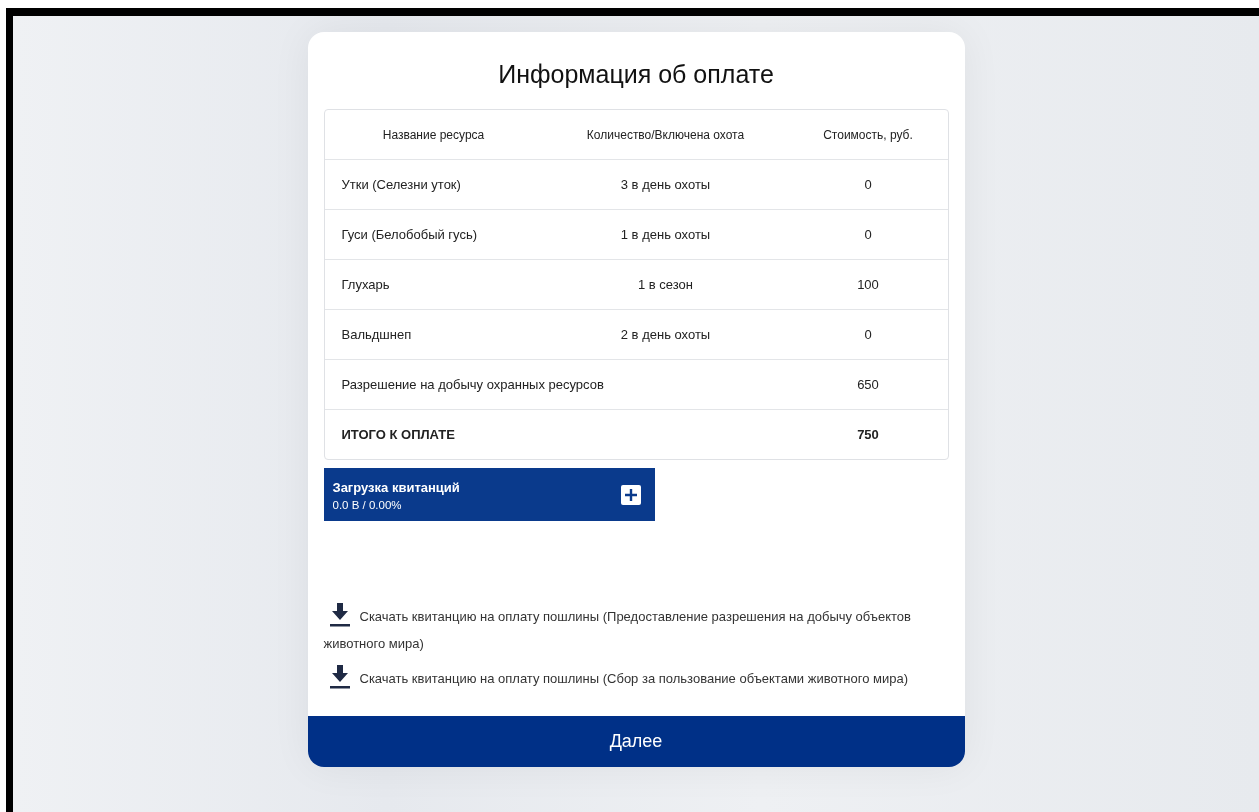 The image size is (1259, 812). I want to click on table-cell: Вальдшнеп, so click(433, 334).